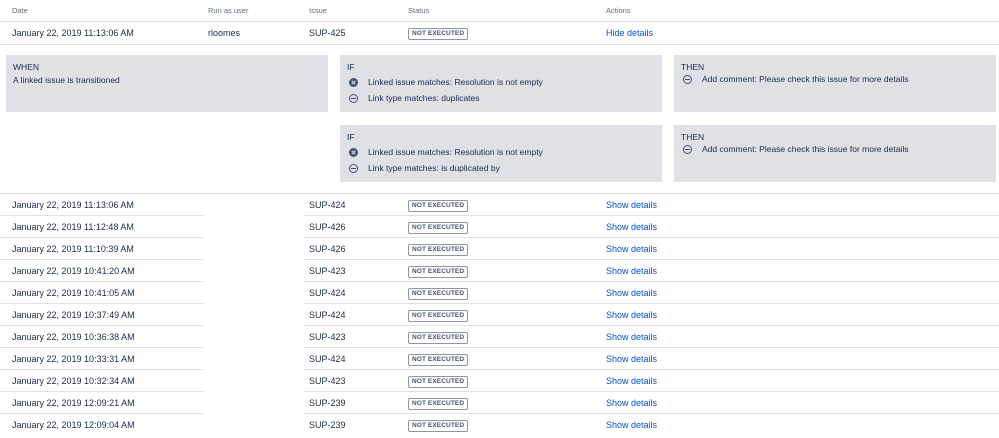 This screenshot has height=438, width=999. Describe the element at coordinates (73, 425) in the screenshot. I see `row-date: January 22, 2019 12:09:04 AM` at that location.